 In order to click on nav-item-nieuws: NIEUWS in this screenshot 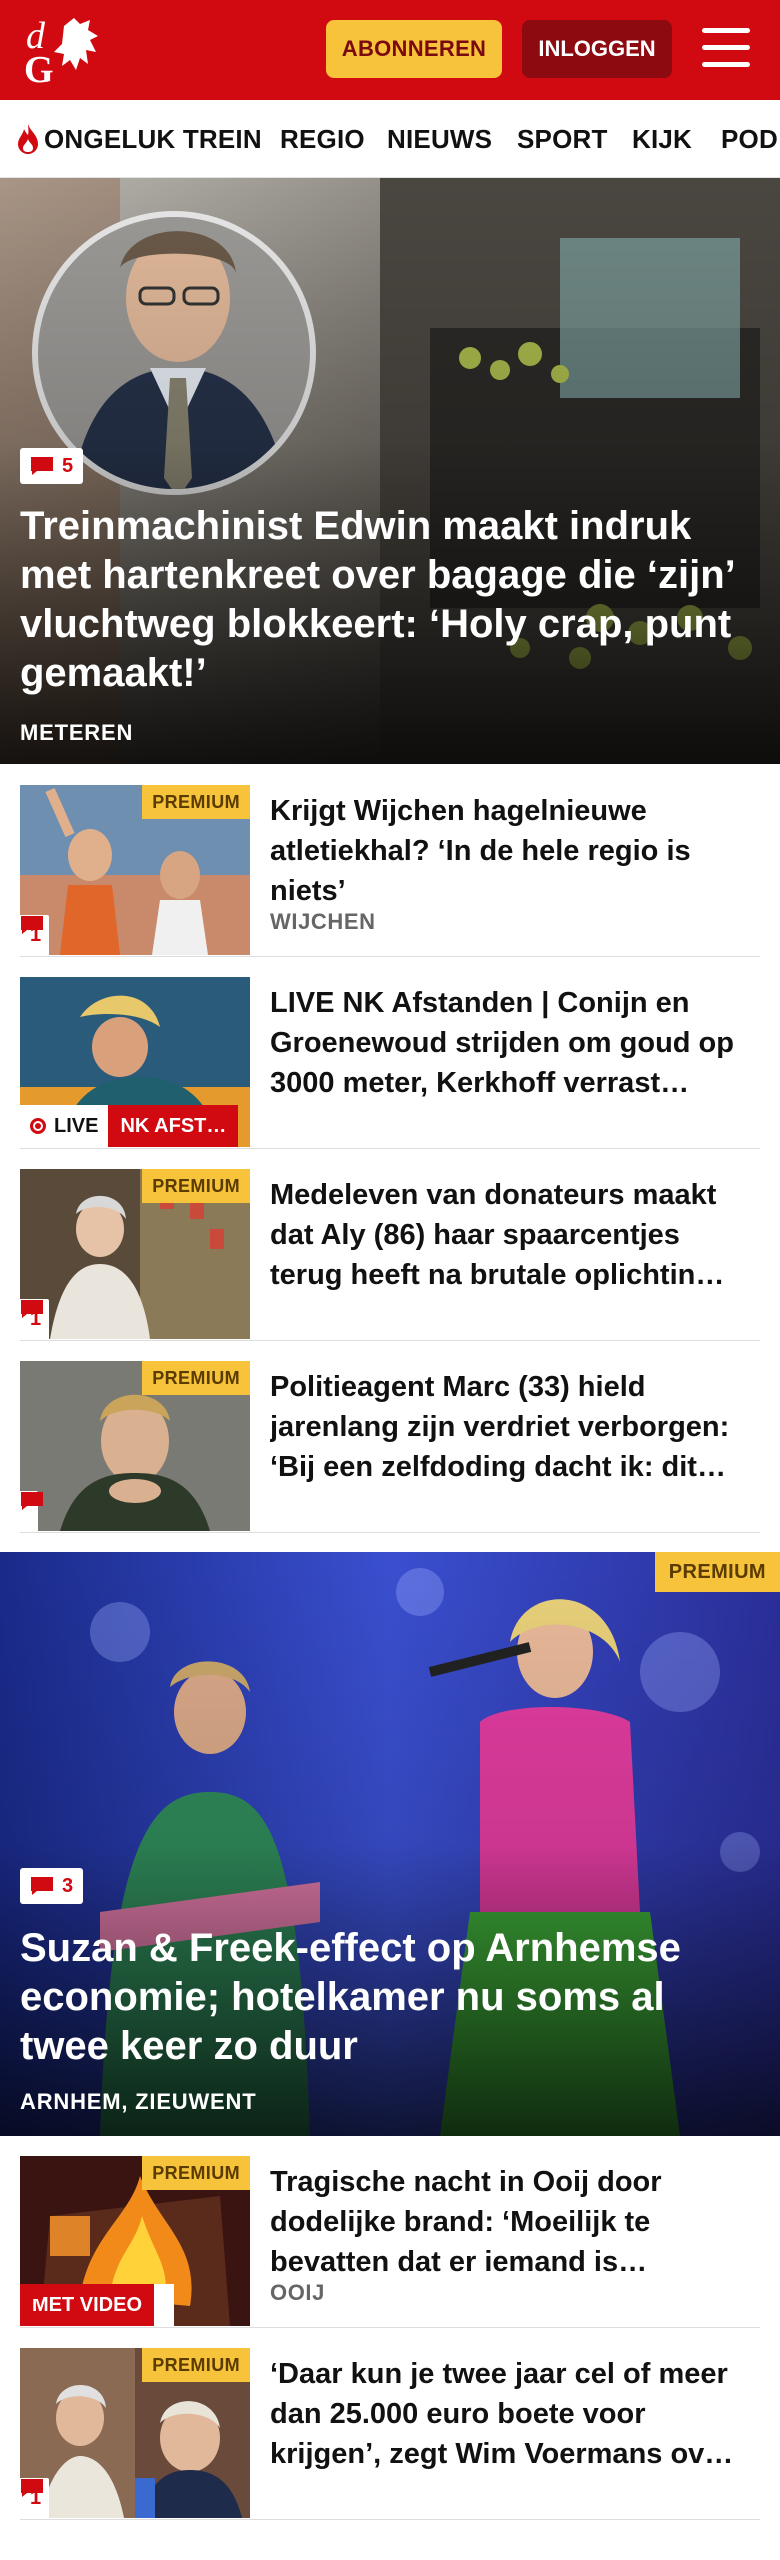, I will do `click(440, 138)`.